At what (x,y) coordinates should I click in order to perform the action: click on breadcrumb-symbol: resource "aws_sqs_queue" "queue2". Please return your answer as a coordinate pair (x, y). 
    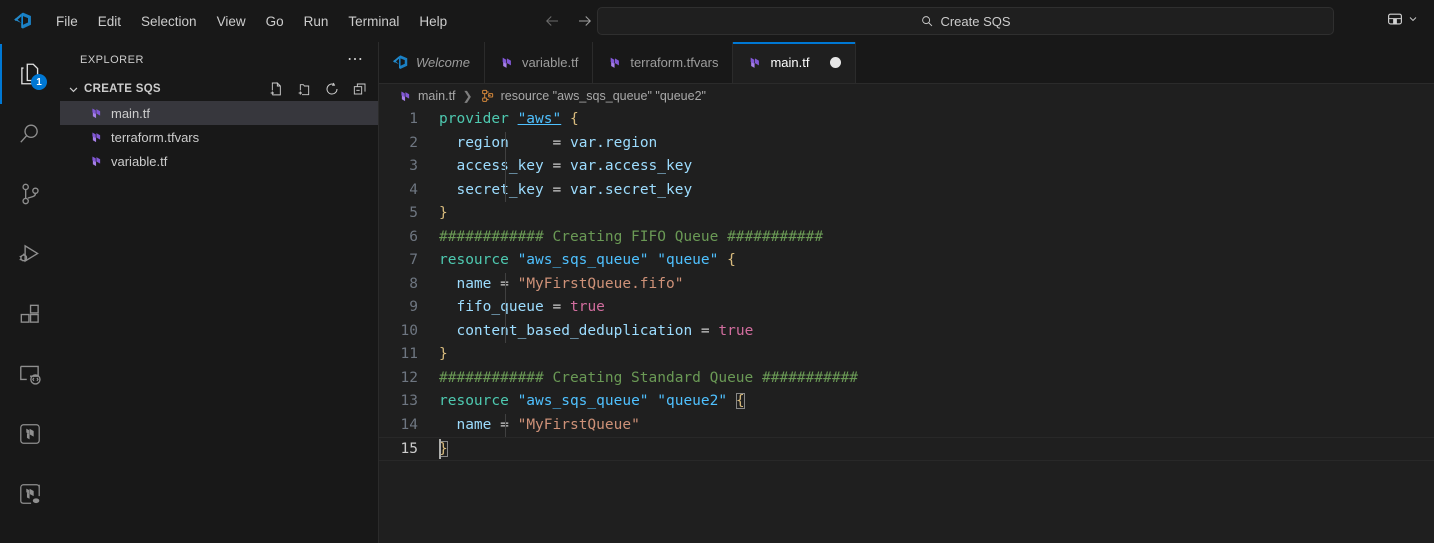
    Looking at the image, I should click on (593, 96).